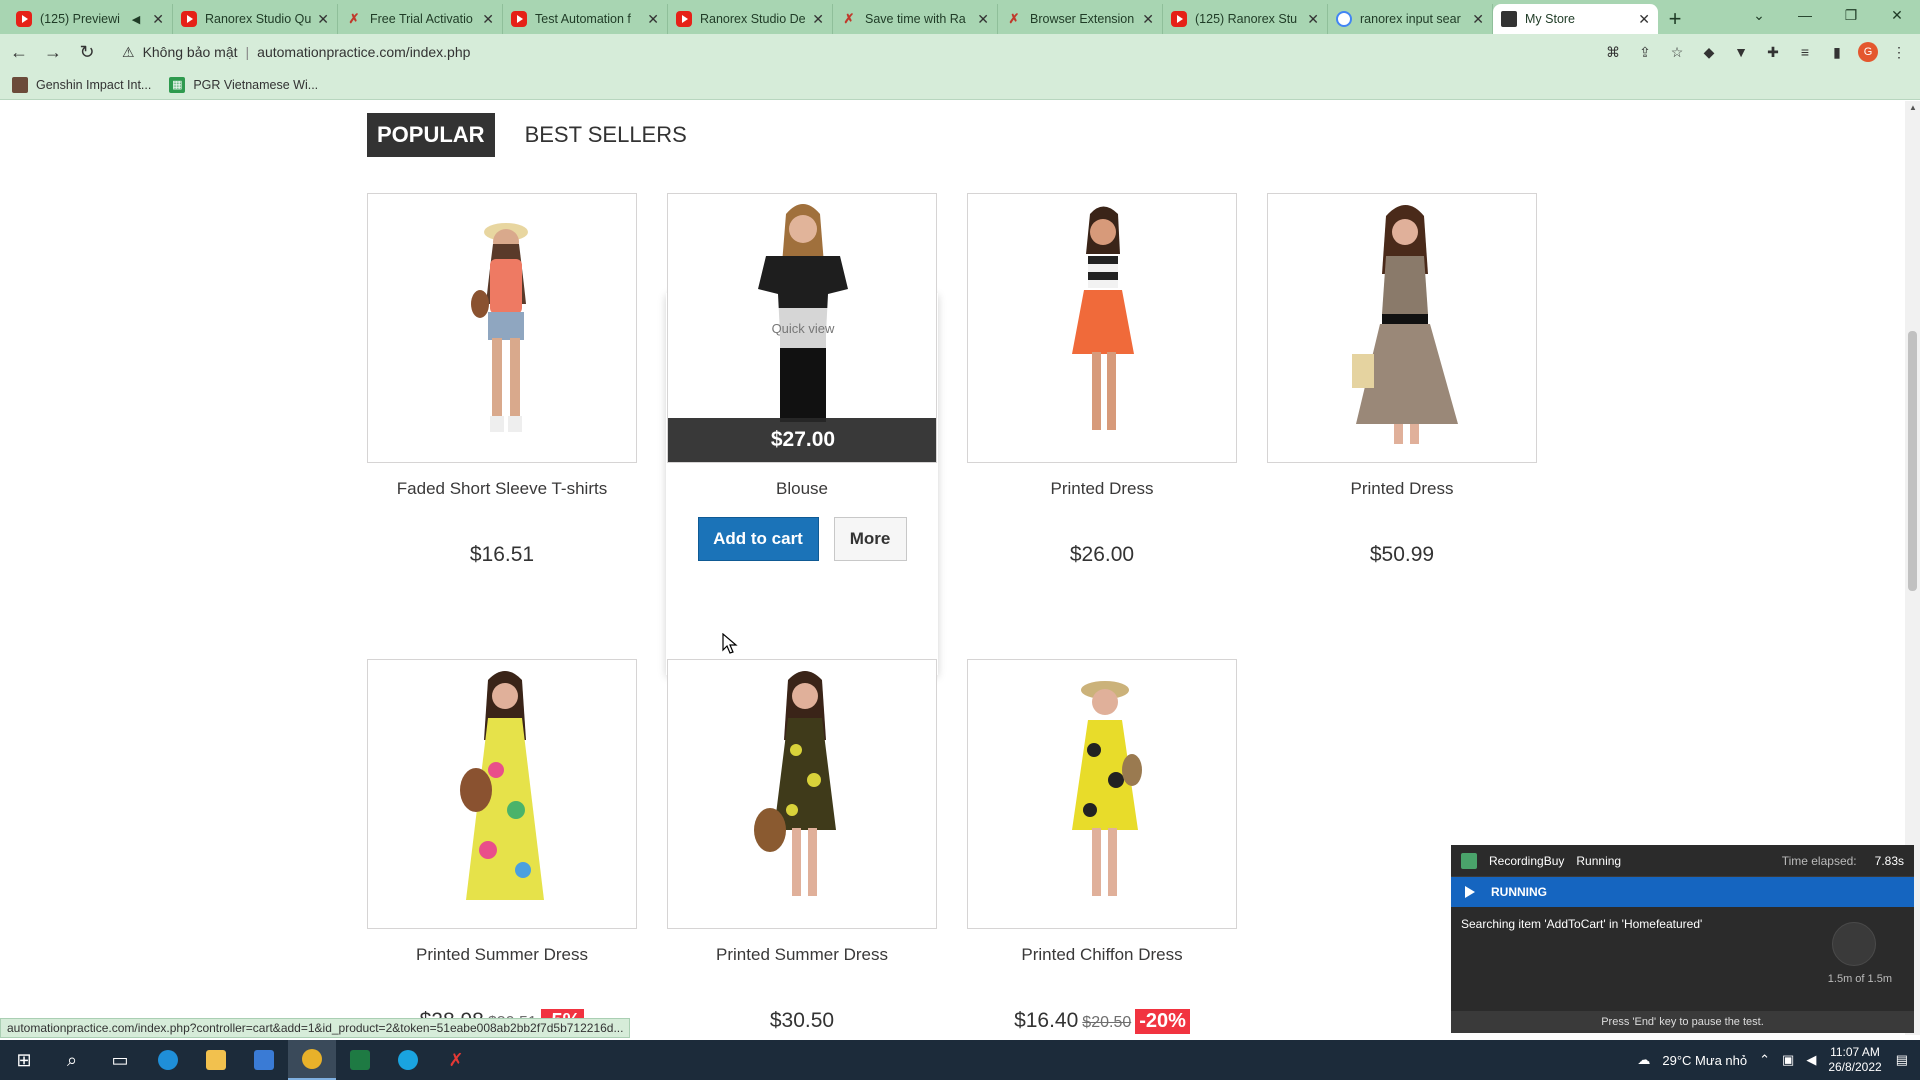  I want to click on product-price-row: $30.50, so click(802, 1021).